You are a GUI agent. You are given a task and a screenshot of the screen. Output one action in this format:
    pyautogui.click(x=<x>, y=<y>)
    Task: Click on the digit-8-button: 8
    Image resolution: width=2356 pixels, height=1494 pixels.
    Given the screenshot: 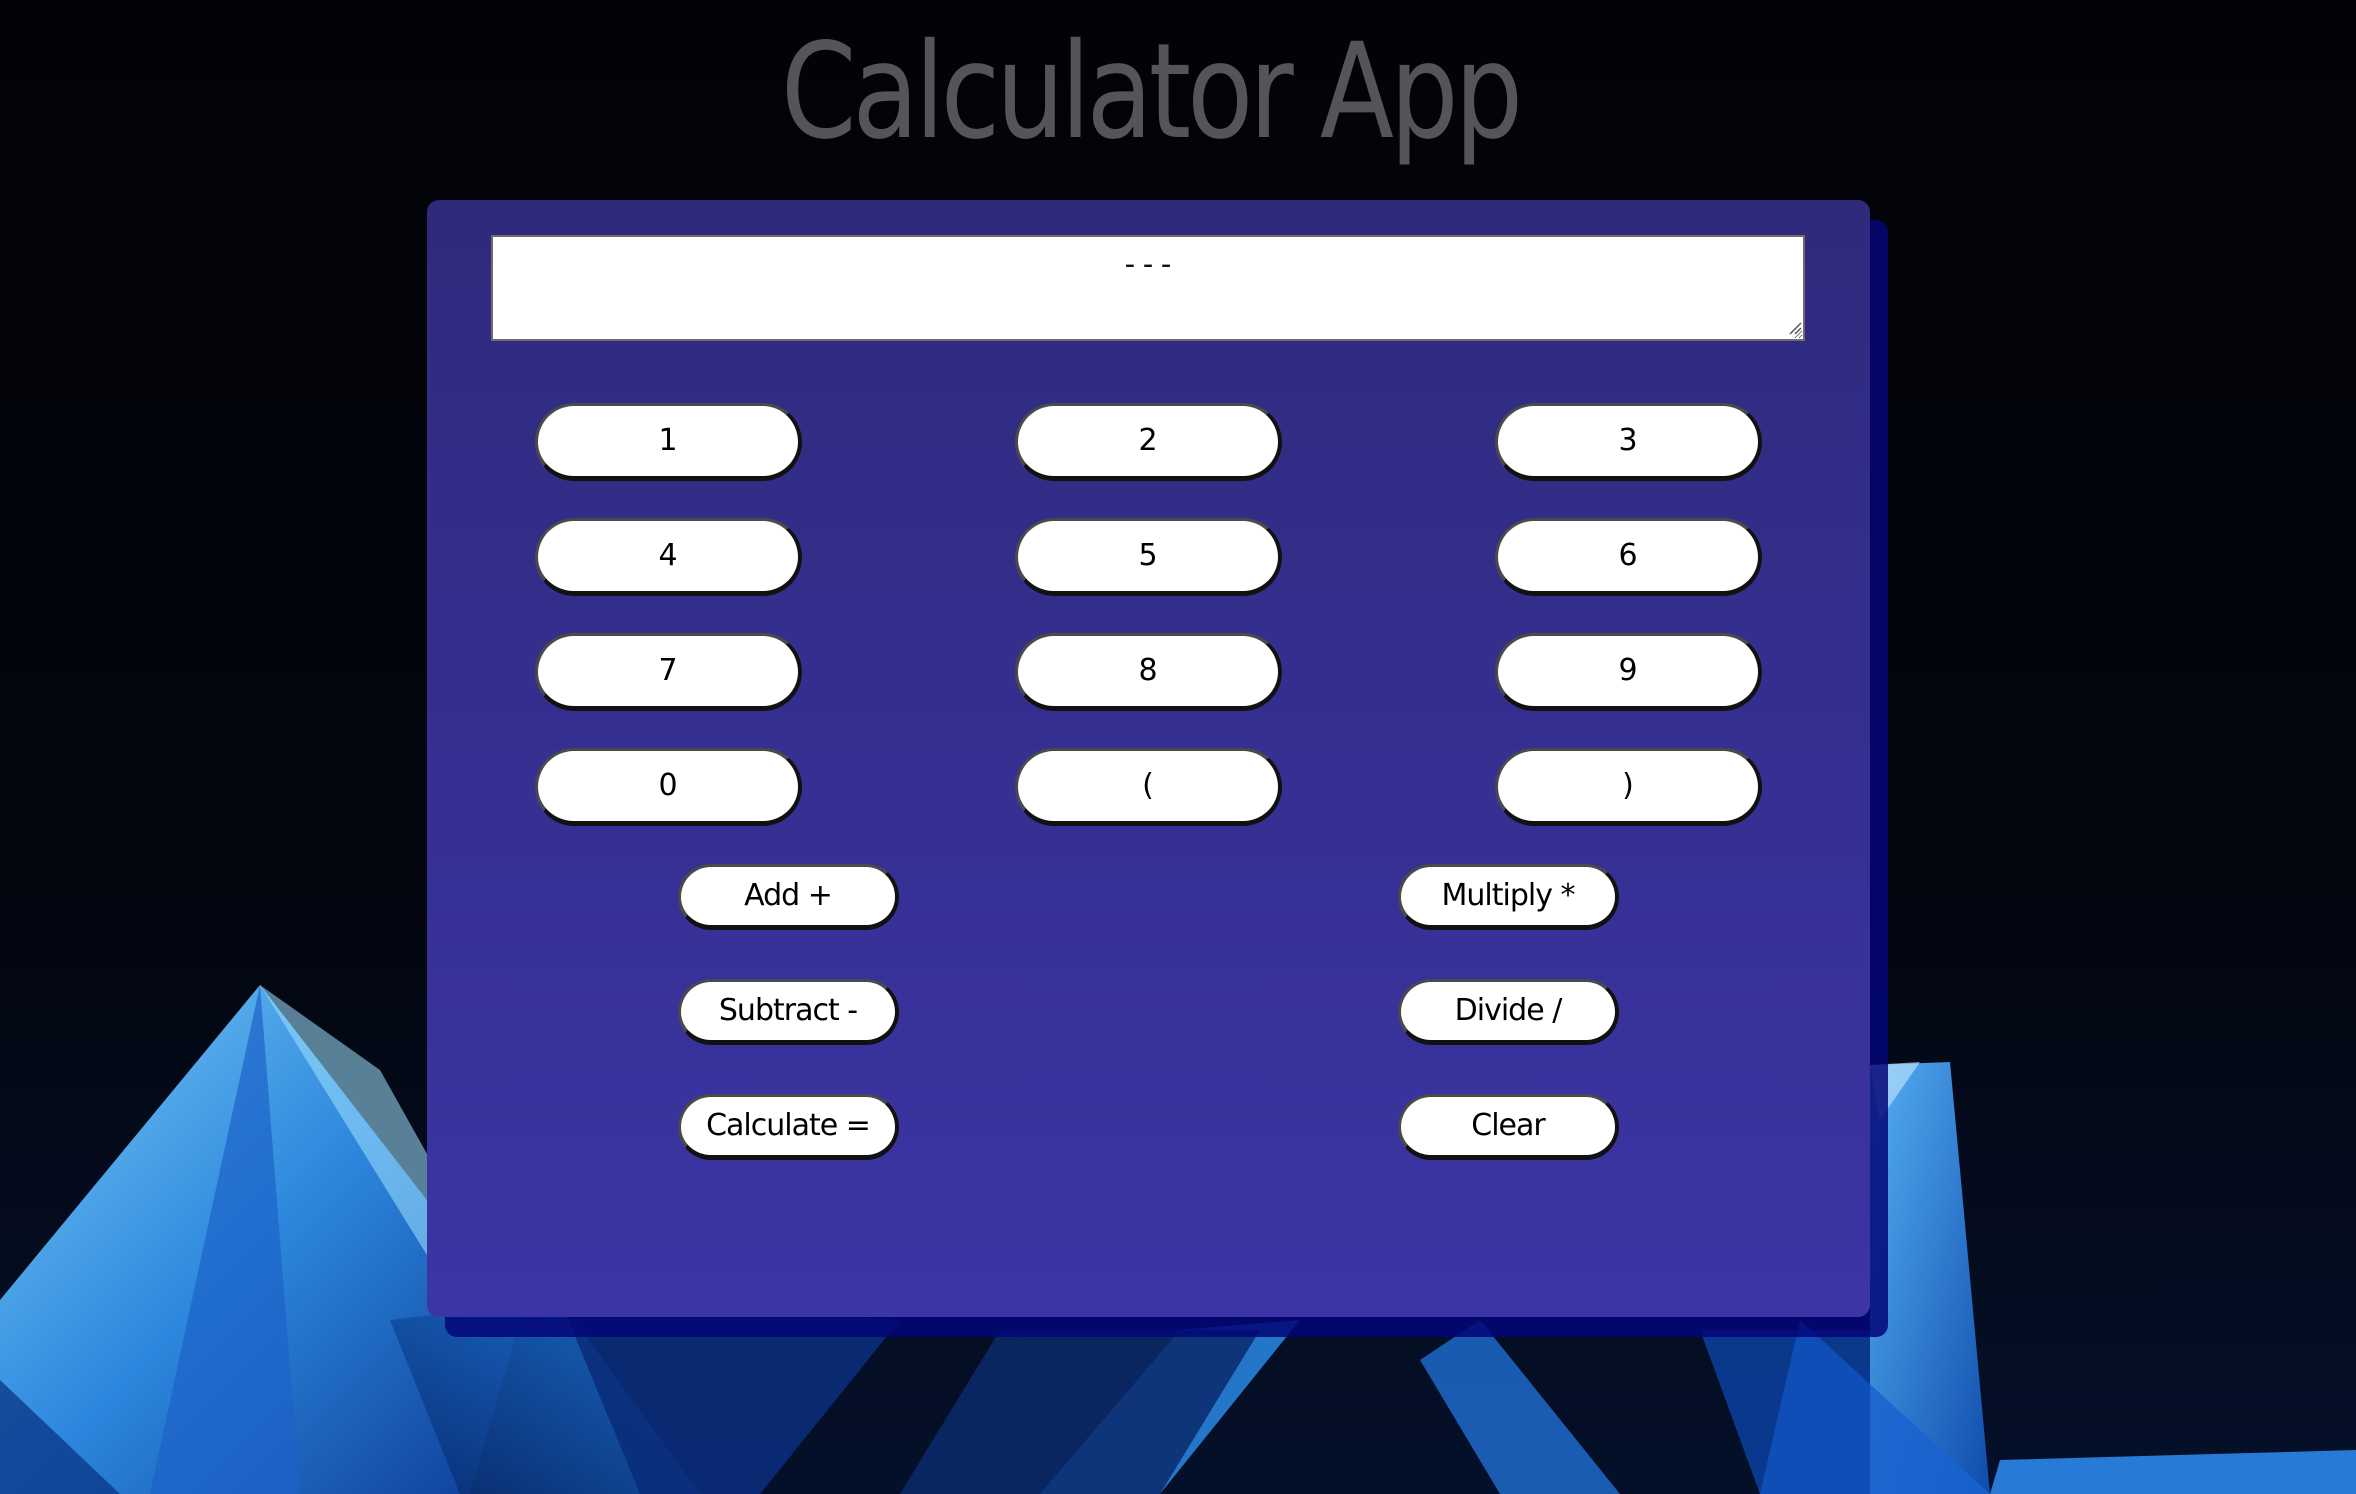 What is the action you would take?
    pyautogui.click(x=1148, y=672)
    